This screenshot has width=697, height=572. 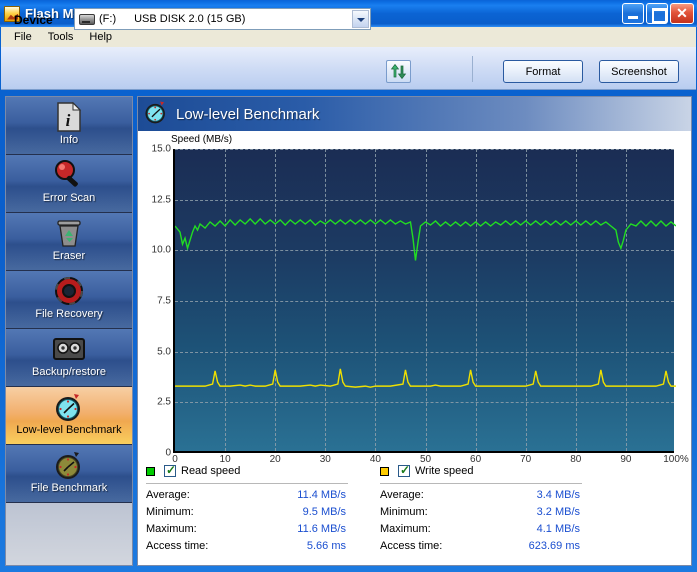 I want to click on panel-header: Low-level Benchmark, so click(x=414, y=114).